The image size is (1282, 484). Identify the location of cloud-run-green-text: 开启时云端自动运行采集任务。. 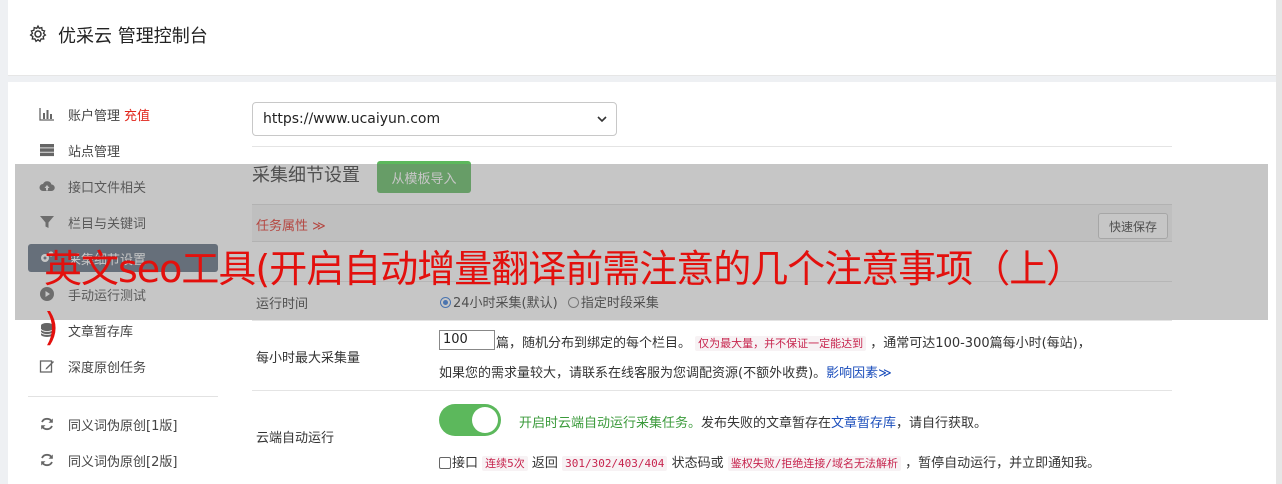
(610, 423).